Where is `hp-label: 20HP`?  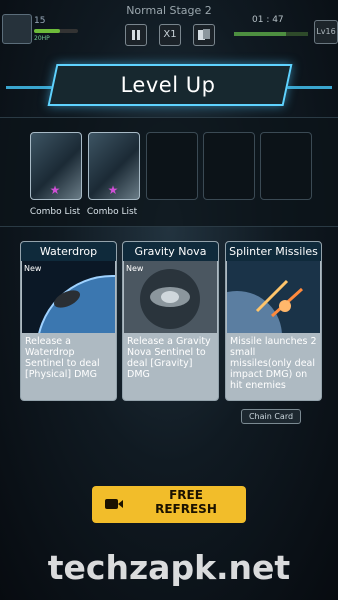
hp-label: 20HP is located at coordinates (42, 38).